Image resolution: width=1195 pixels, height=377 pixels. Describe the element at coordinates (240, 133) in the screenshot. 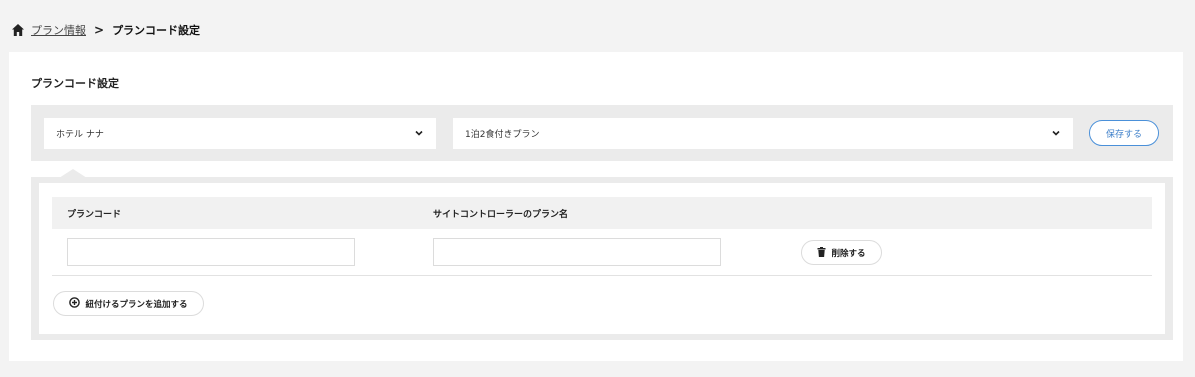

I see `hotel-select: ホテル ナナ` at that location.